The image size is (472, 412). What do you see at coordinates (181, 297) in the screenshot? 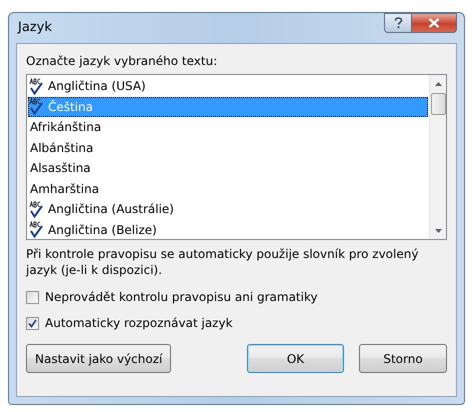
I see `checkbox-label: Neprovádět kontrolu pravopisu ani gramatiky` at bounding box center [181, 297].